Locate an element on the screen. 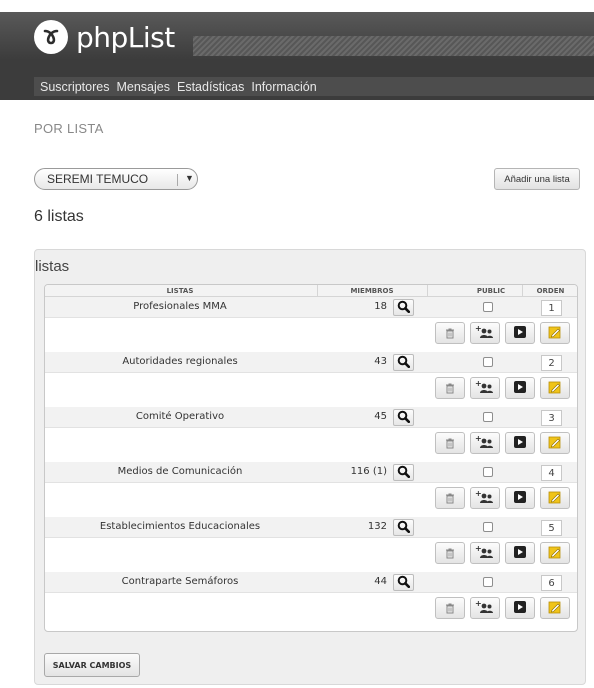 This screenshot has height=688, width=594. row-main: Contraparte Semáforos 44 6 is located at coordinates (311, 582).